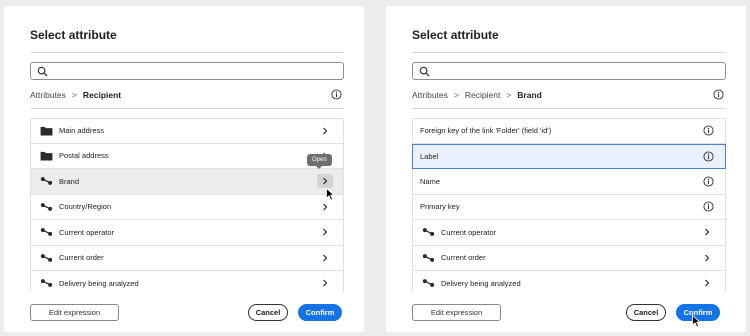 This screenshot has height=336, width=750. Describe the element at coordinates (569, 182) in the screenshot. I see `list-item-name: Name` at that location.